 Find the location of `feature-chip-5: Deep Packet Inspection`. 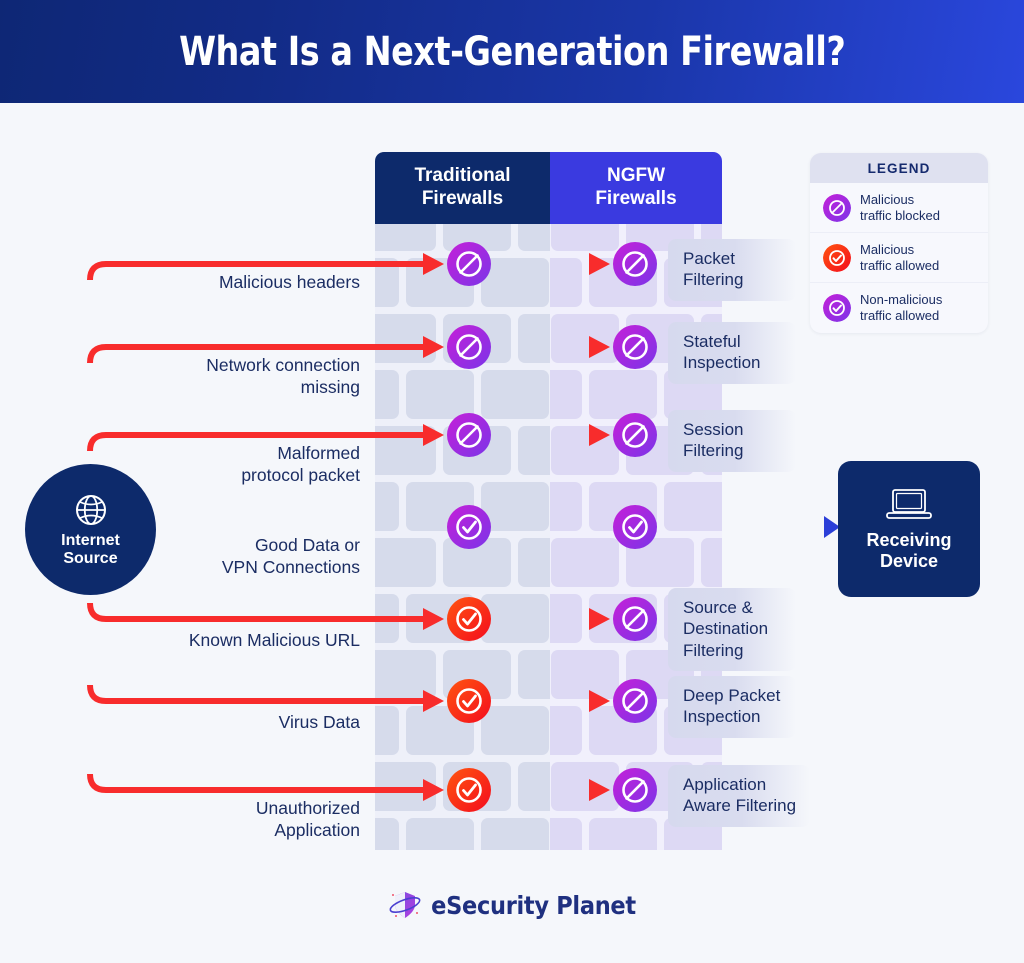

feature-chip-5: Deep Packet Inspection is located at coordinates (732, 707).